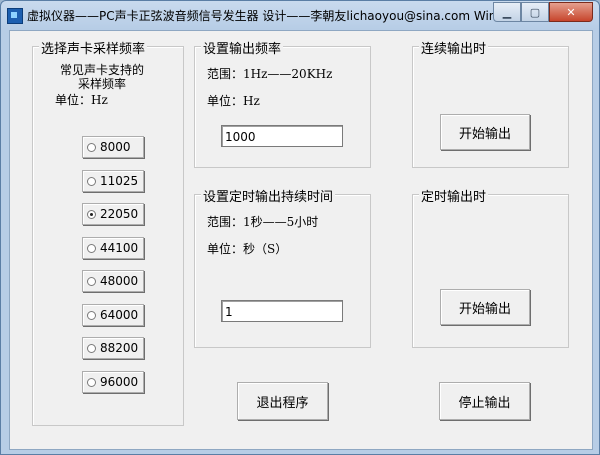 The height and width of the screenshot is (455, 600). What do you see at coordinates (282, 267) in the screenshot?
I see `duration-group: 设置定时输出持续时间 范围：1秒——5小时 单位：秒（S） 1` at bounding box center [282, 267].